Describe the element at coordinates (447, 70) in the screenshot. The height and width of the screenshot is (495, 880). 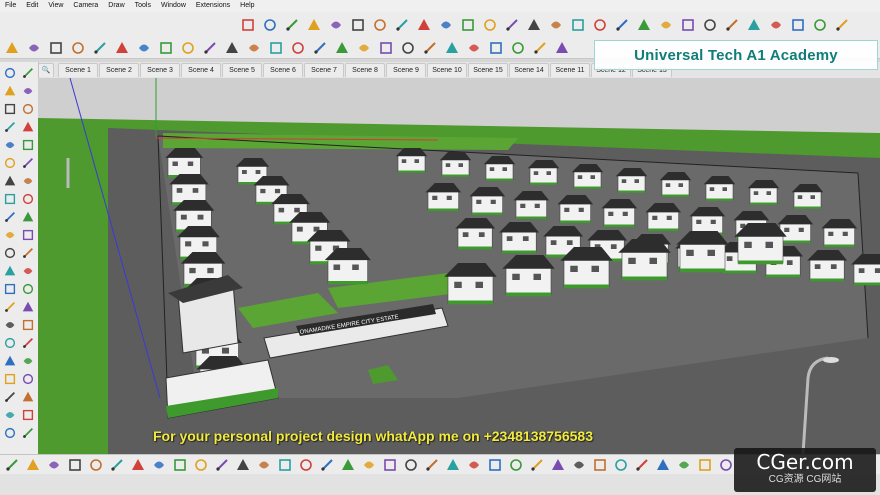
I see `scene-tab: Scene 10` at that location.